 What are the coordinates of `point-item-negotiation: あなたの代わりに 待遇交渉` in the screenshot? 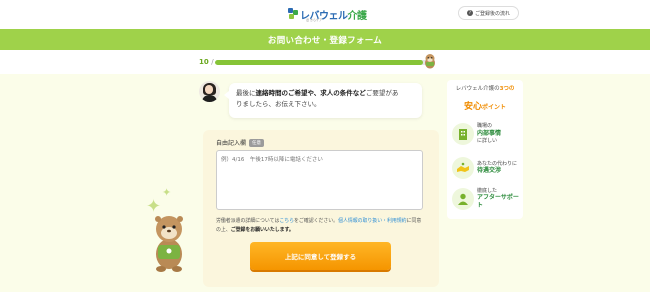 It's located at (486, 168).